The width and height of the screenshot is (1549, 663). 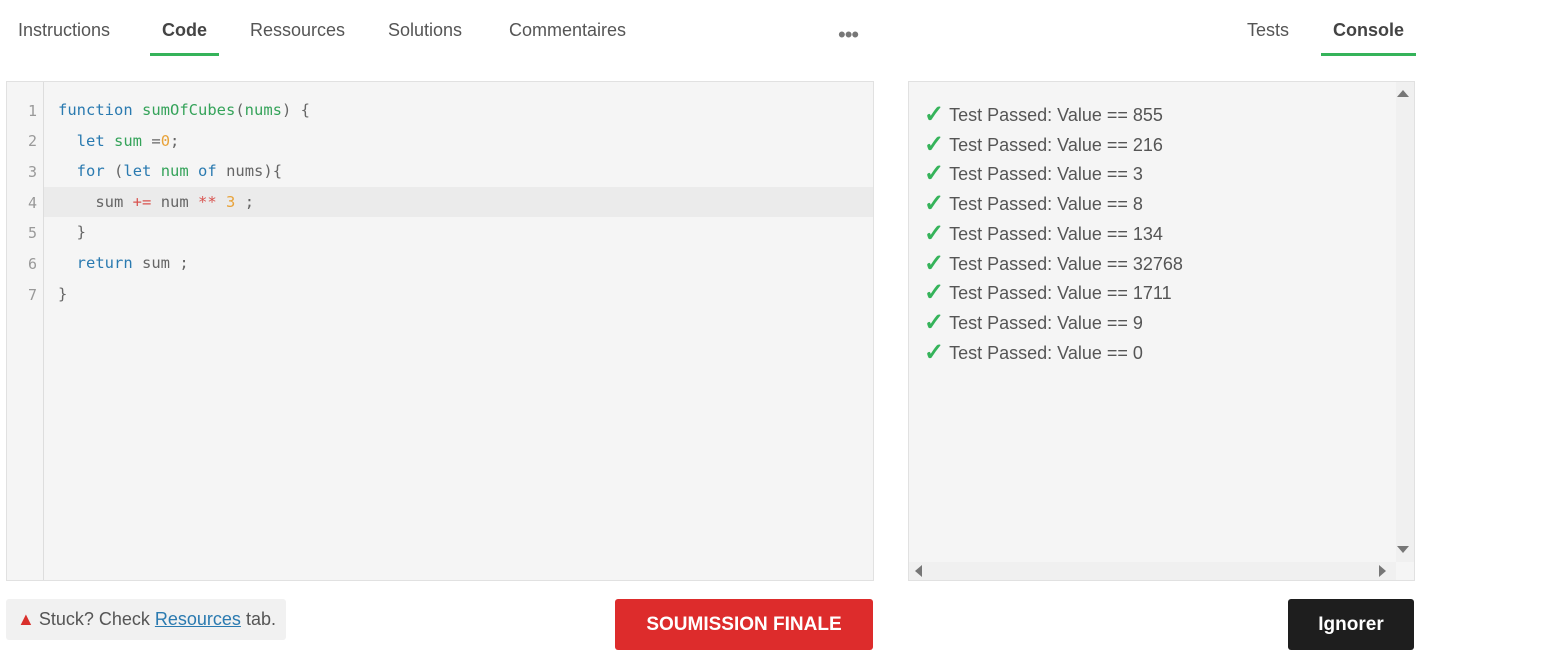 I want to click on test-result: ✓ Test Passed: Value == 9, so click(x=1033, y=322).